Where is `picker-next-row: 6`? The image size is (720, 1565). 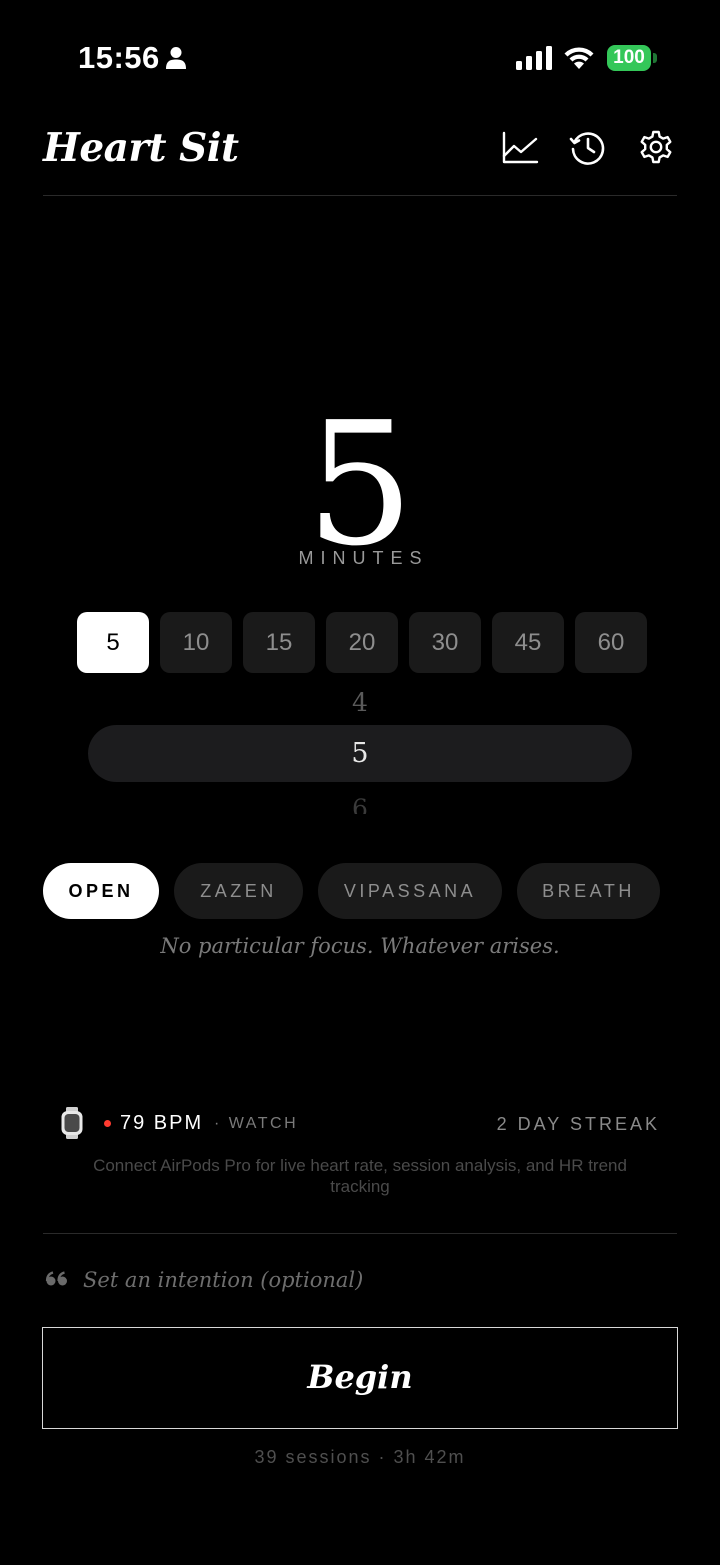 picker-next-row: 6 is located at coordinates (360, 804).